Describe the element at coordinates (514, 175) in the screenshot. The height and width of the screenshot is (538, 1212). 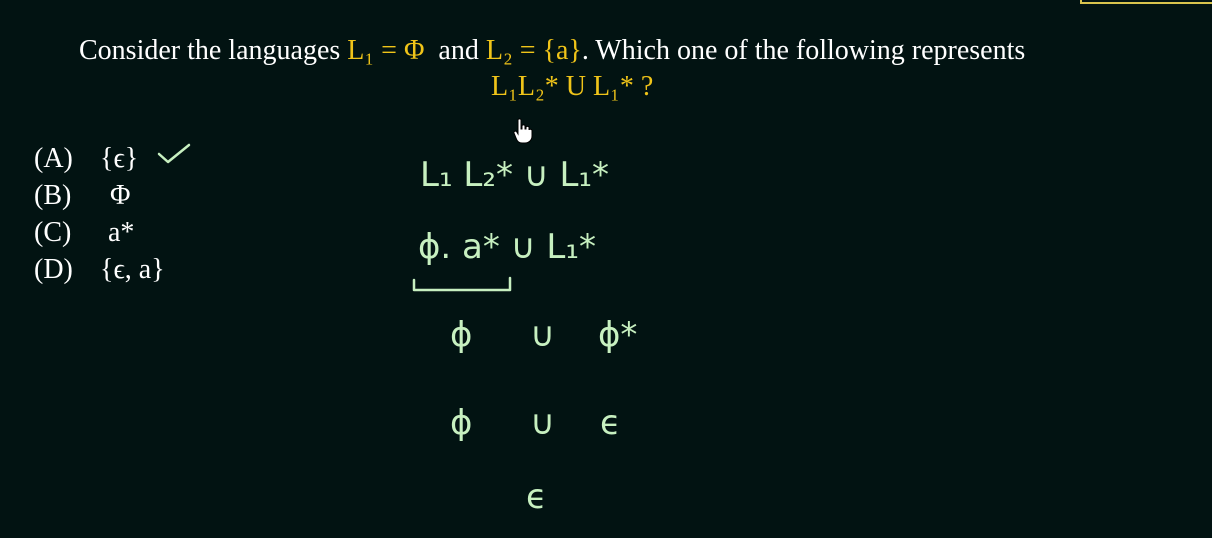
I see `step-1-expression: L₁ L₂* ∪ L₁*` at that location.